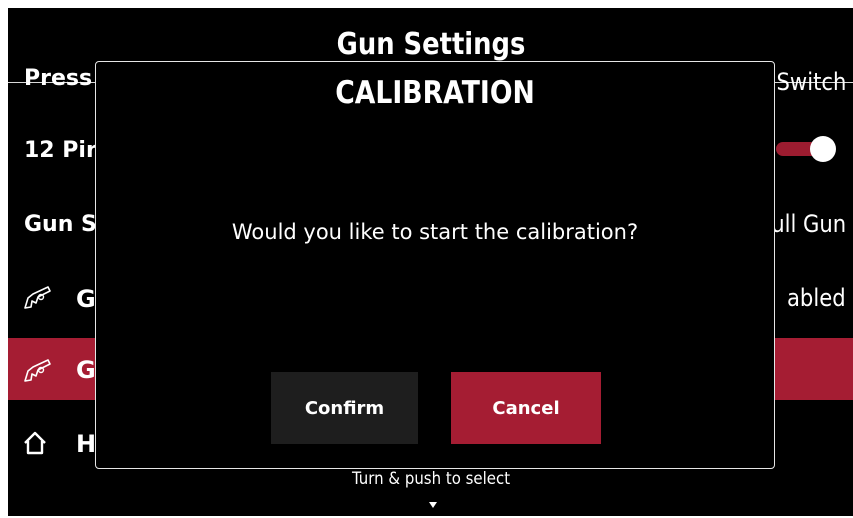  What do you see at coordinates (35, 443) in the screenshot?
I see `home-icon` at bounding box center [35, 443].